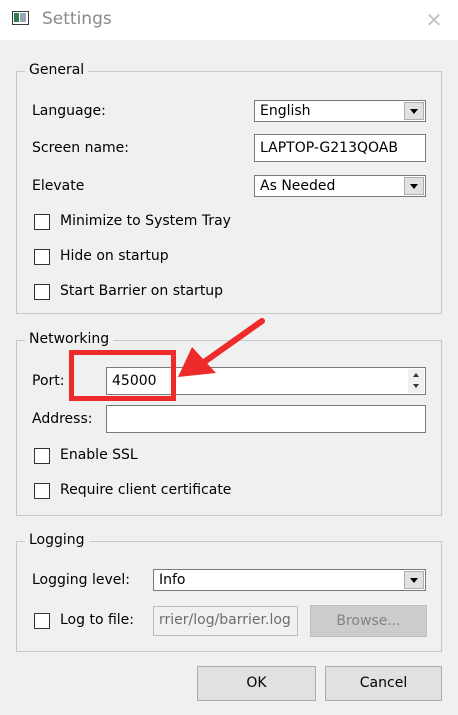  What do you see at coordinates (57, 540) in the screenshot?
I see `logging-group-title: Logging` at bounding box center [57, 540].